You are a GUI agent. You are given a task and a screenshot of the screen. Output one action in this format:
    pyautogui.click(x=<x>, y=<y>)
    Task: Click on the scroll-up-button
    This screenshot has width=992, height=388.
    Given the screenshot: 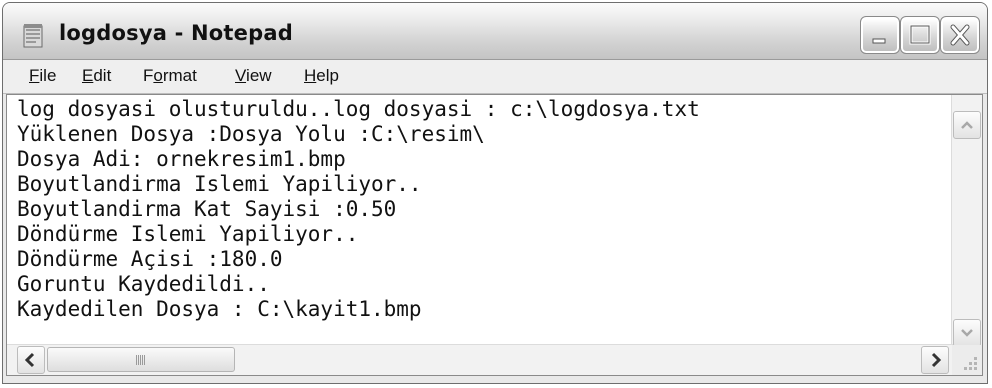 What is the action you would take?
    pyautogui.click(x=967, y=125)
    